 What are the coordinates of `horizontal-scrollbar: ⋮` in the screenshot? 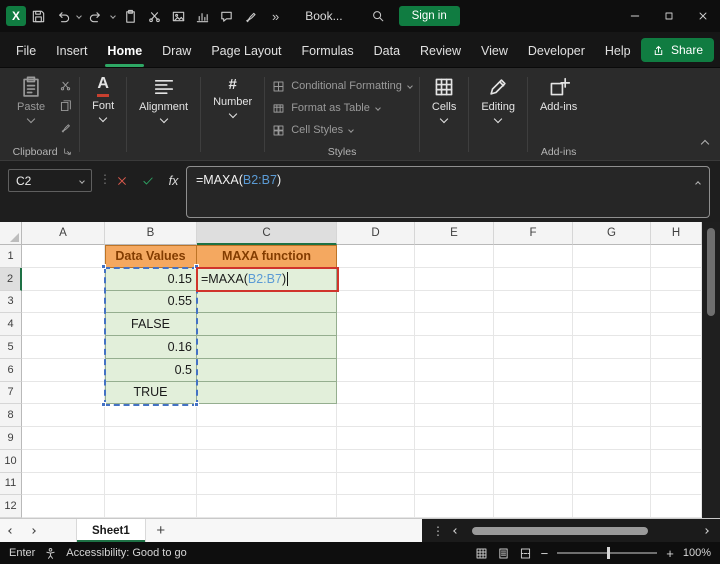 It's located at (571, 530).